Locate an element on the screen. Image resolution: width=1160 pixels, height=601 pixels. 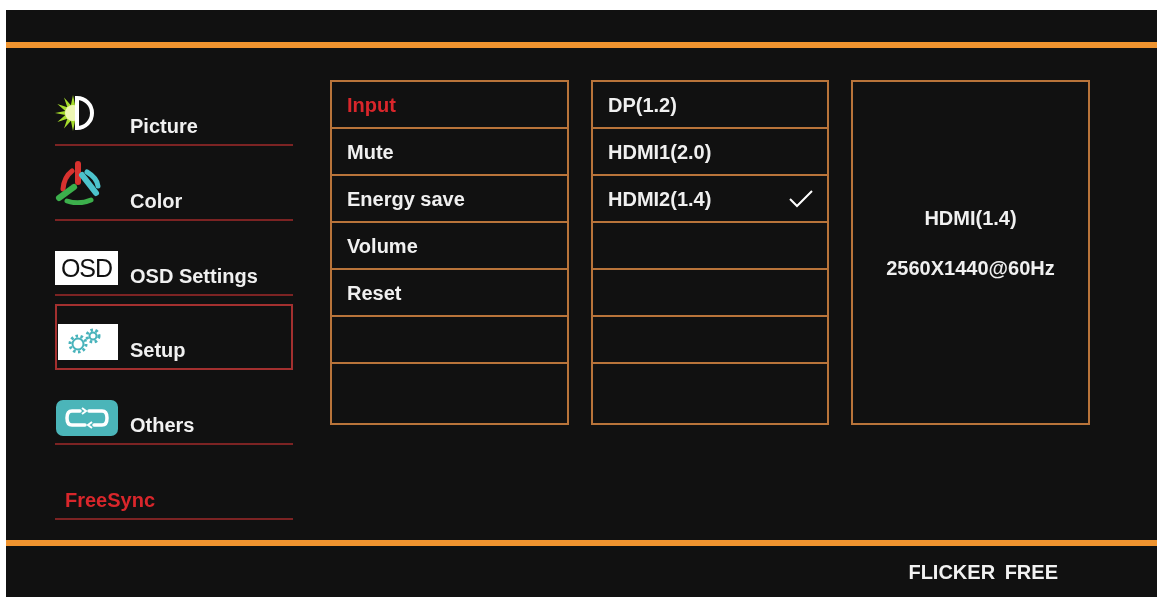
submenu-item: Input is located at coordinates (449, 105).